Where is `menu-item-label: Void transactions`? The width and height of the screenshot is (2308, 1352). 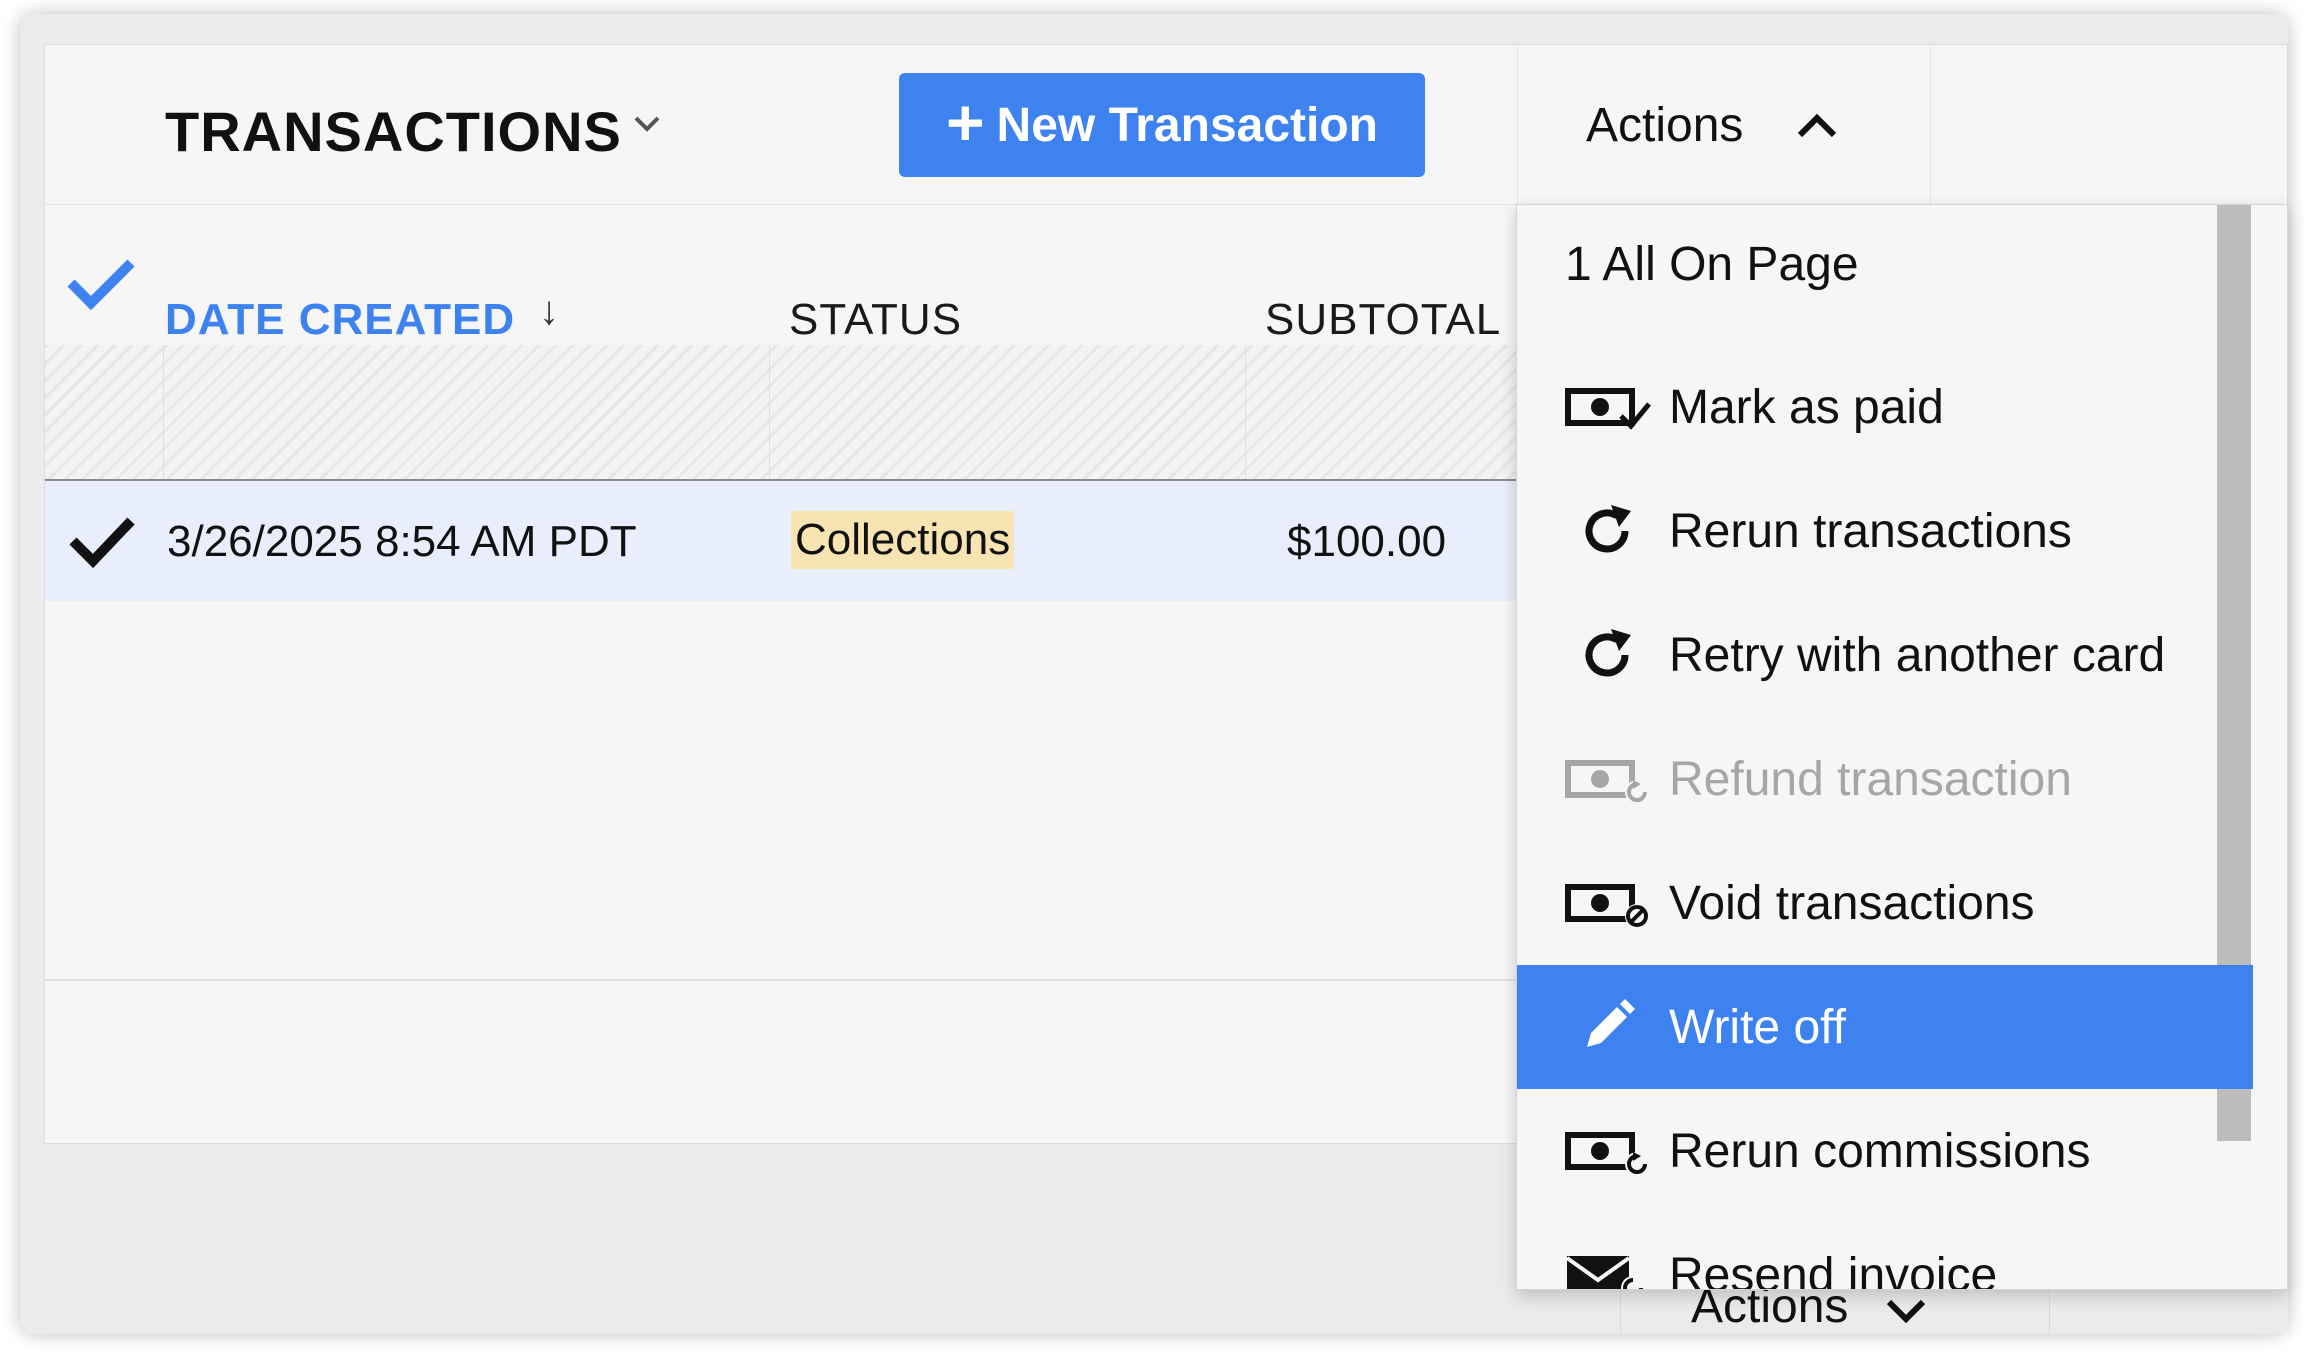
menu-item-label: Void transactions is located at coordinates (1852, 903).